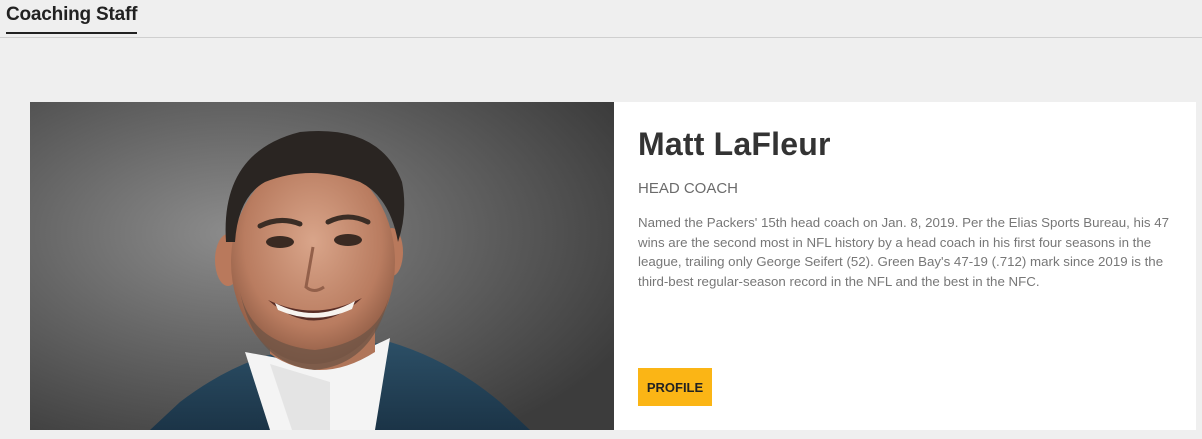  What do you see at coordinates (734, 144) in the screenshot?
I see `coach-name: Matt LaFleur` at bounding box center [734, 144].